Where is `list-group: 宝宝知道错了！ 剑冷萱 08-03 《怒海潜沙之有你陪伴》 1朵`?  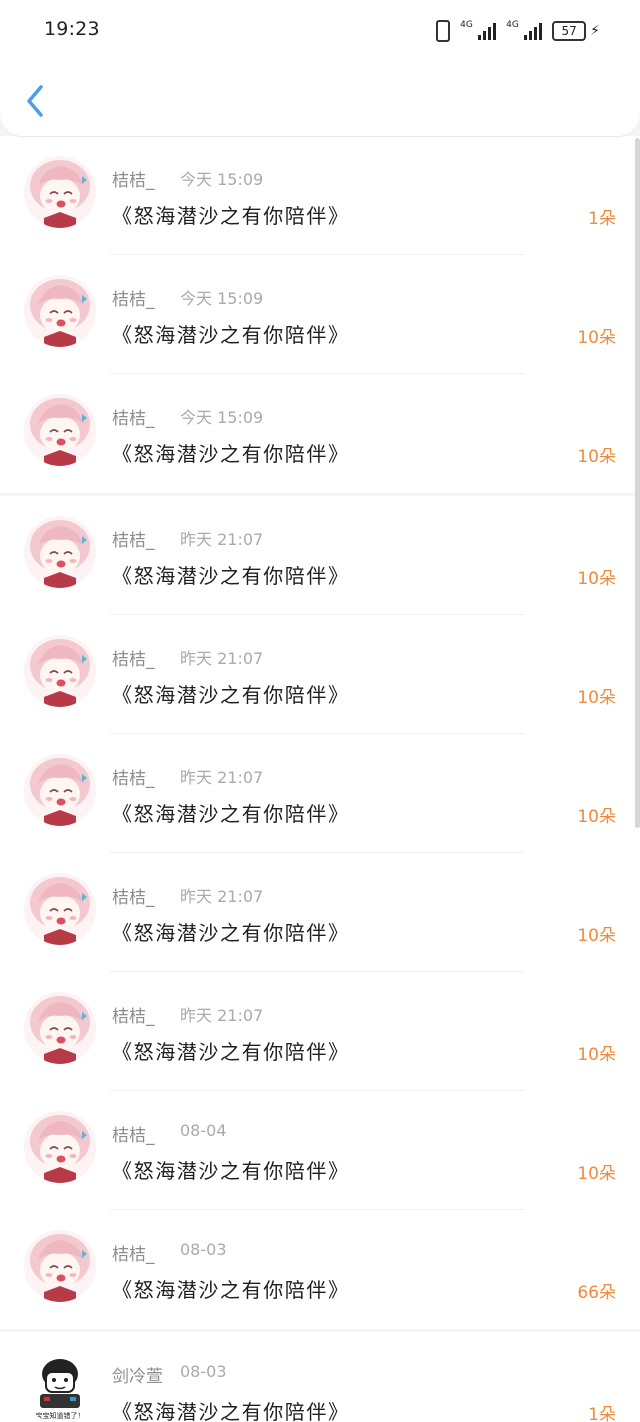 list-group: 宝宝知道错了！ 剑冷萱 08-03 《怒海潜沙之有你陪伴》 1朵 is located at coordinates (320, 1377).